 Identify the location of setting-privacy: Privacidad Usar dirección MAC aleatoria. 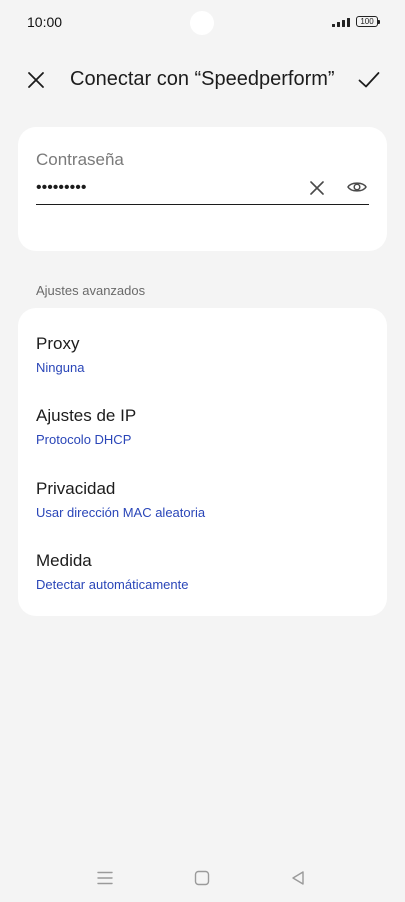
(202, 511).